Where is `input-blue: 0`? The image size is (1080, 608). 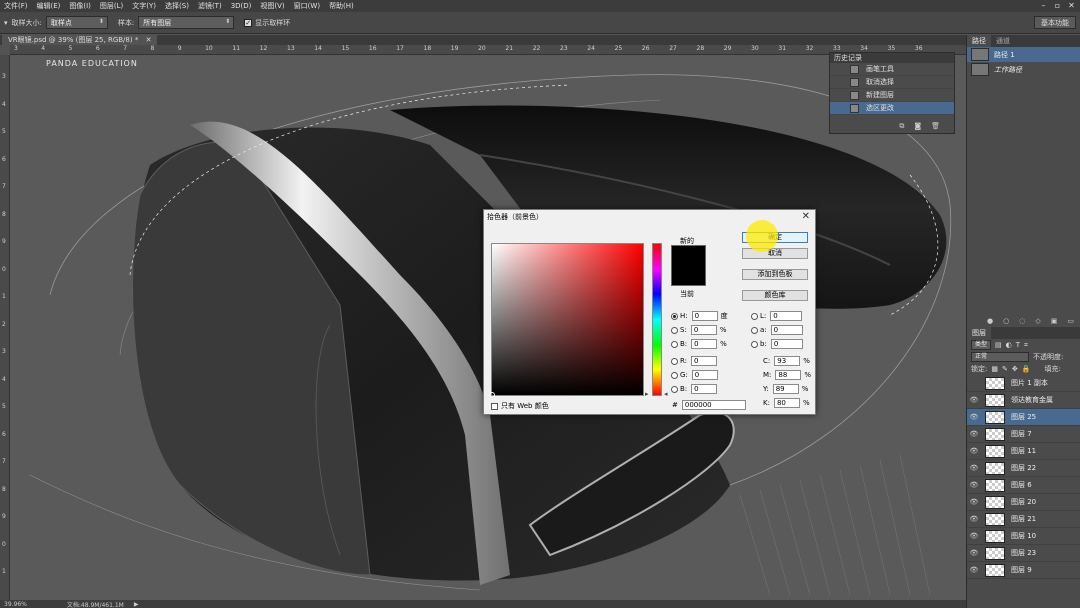 input-blue: 0 is located at coordinates (704, 389).